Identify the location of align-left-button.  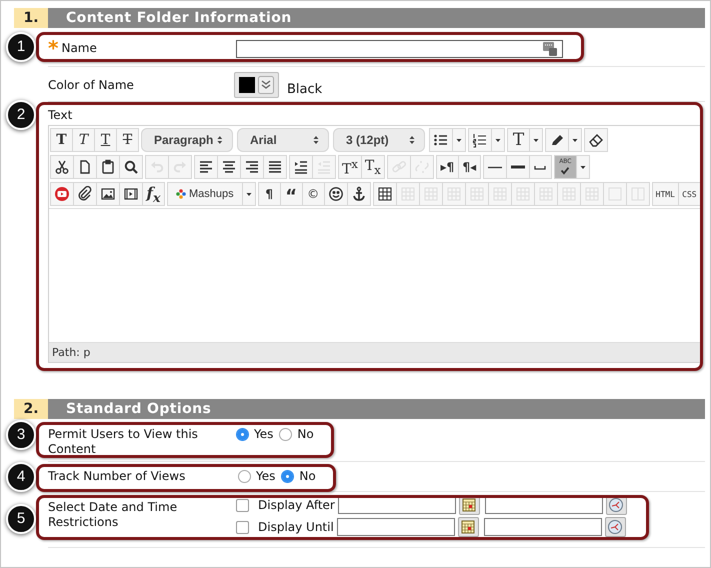
(206, 167).